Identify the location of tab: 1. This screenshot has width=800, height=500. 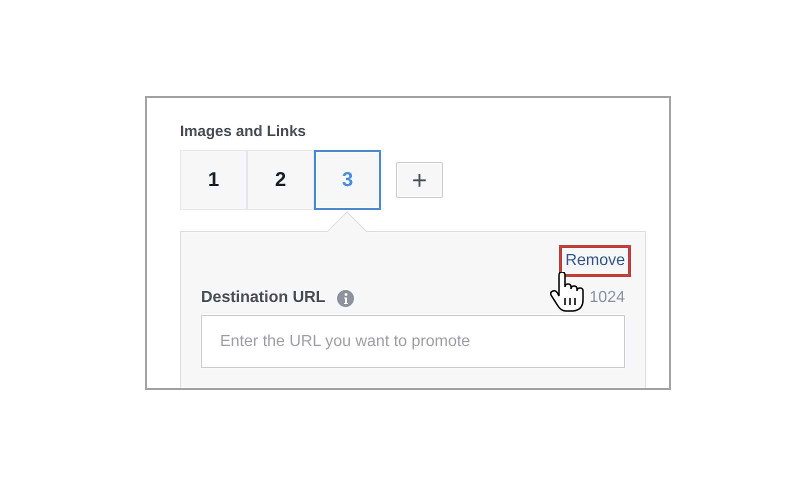
(213, 180).